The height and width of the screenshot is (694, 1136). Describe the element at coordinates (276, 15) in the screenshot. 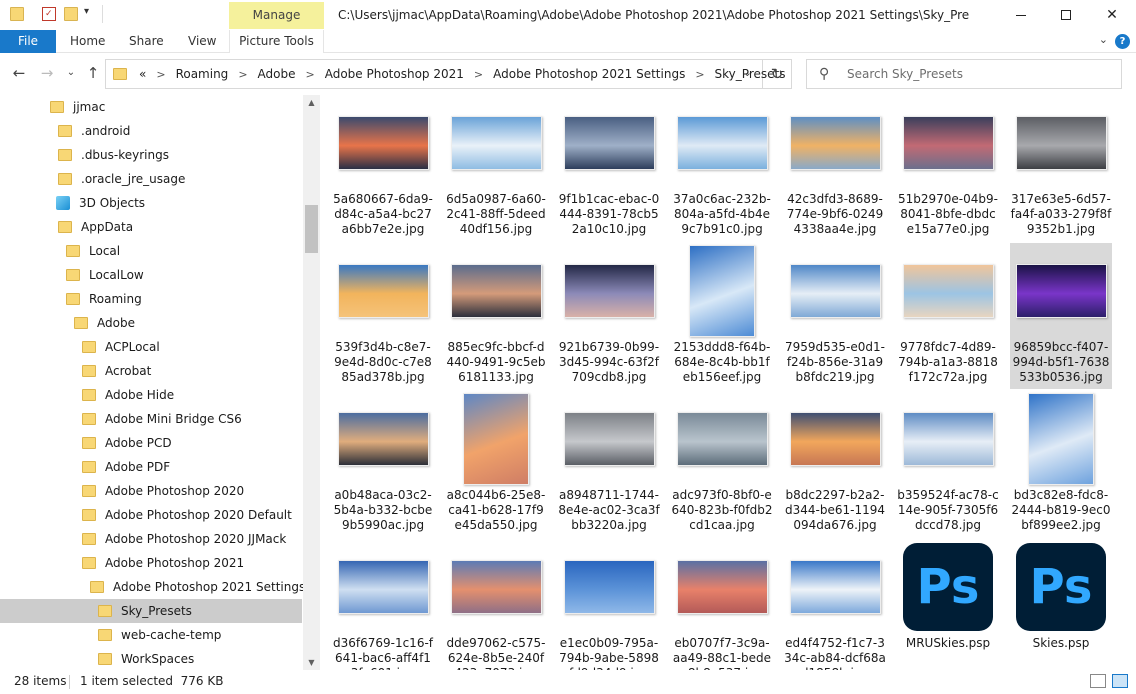

I see `tab-manage: Manage` at that location.